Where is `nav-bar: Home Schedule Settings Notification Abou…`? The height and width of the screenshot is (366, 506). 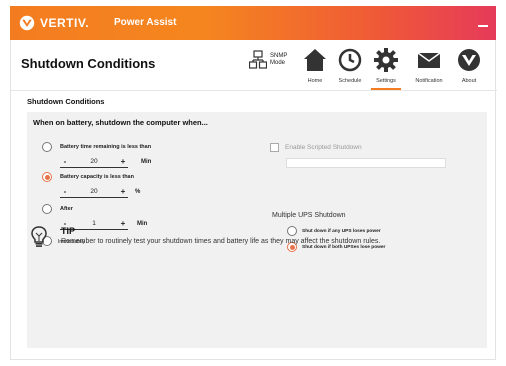
nav-bar: Home Schedule Settings Notification Abou… is located at coordinates (391, 67).